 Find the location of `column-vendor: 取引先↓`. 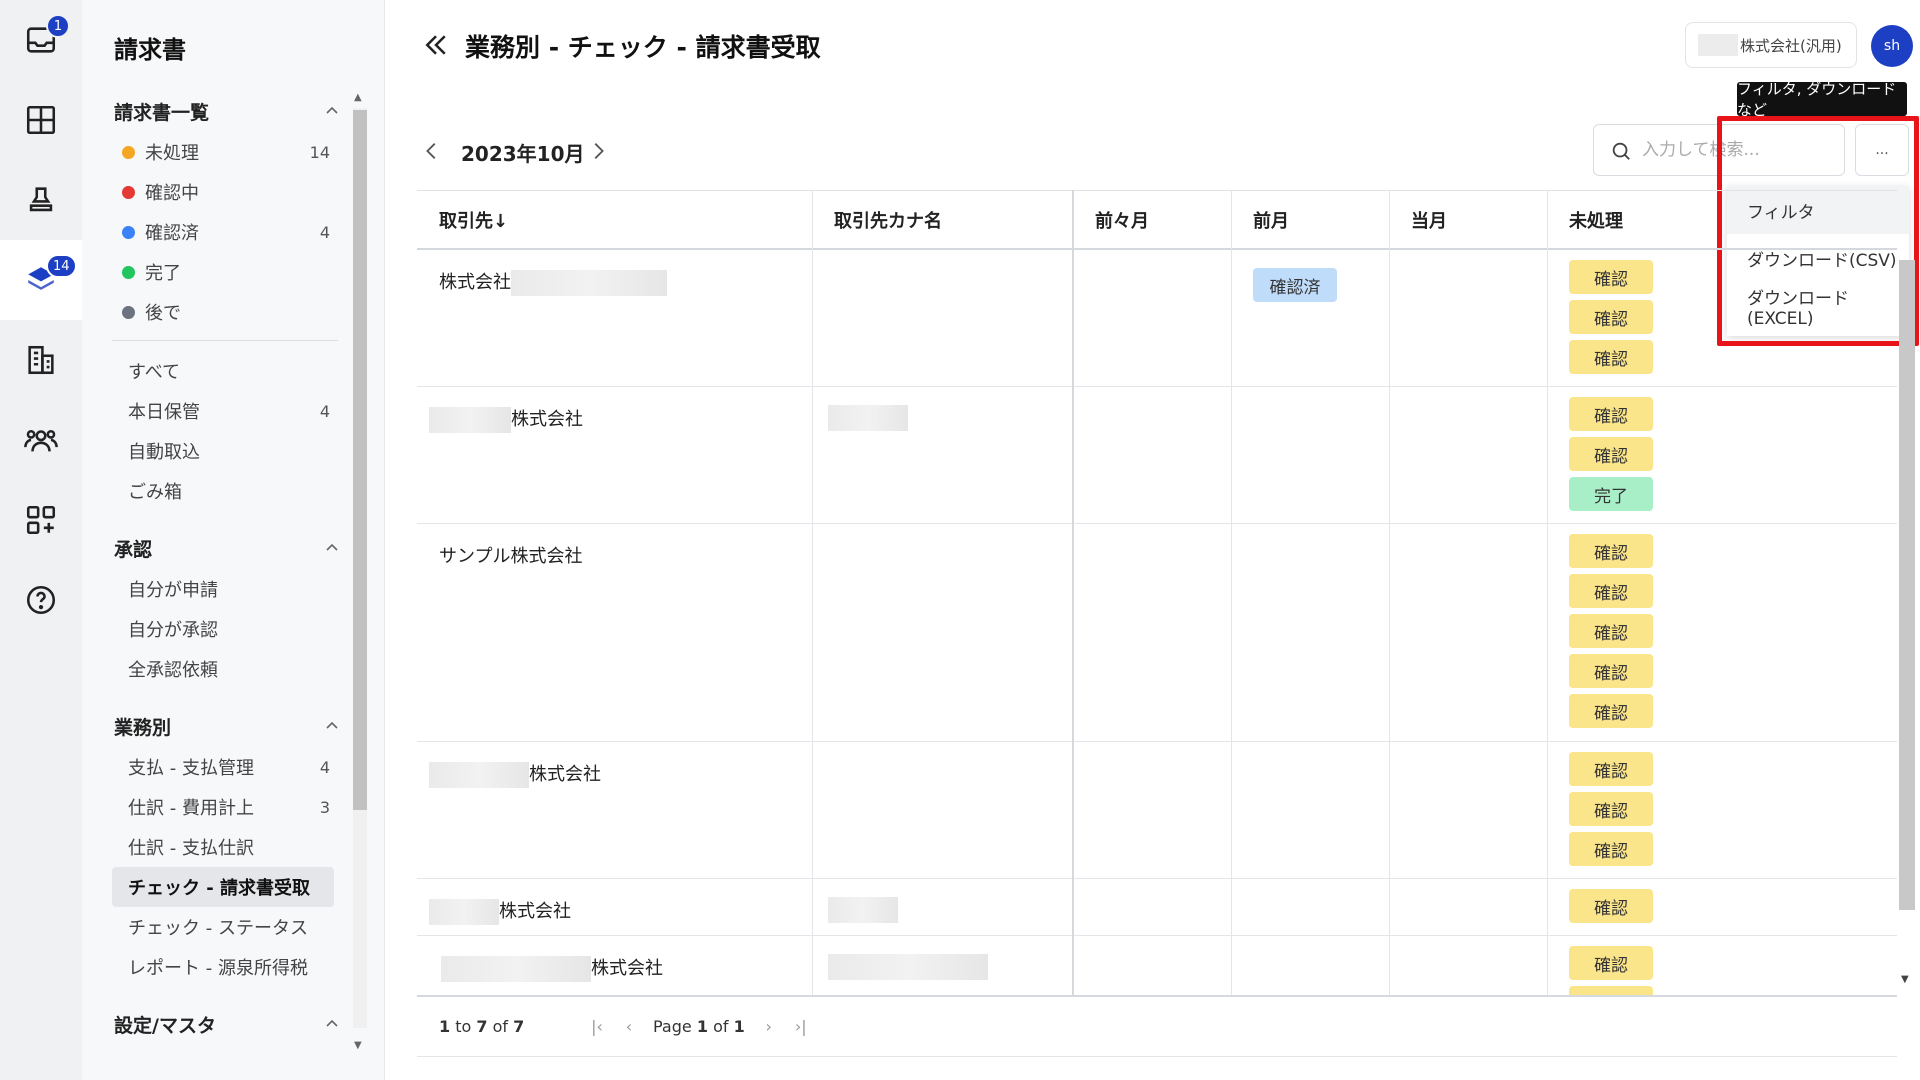

column-vendor: 取引先↓ is located at coordinates (614, 220).